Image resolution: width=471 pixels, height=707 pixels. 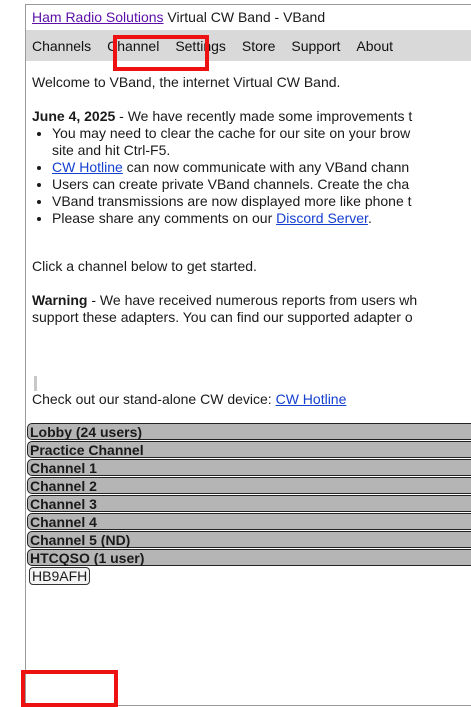 I want to click on nav-channel: Channel, so click(x=133, y=46).